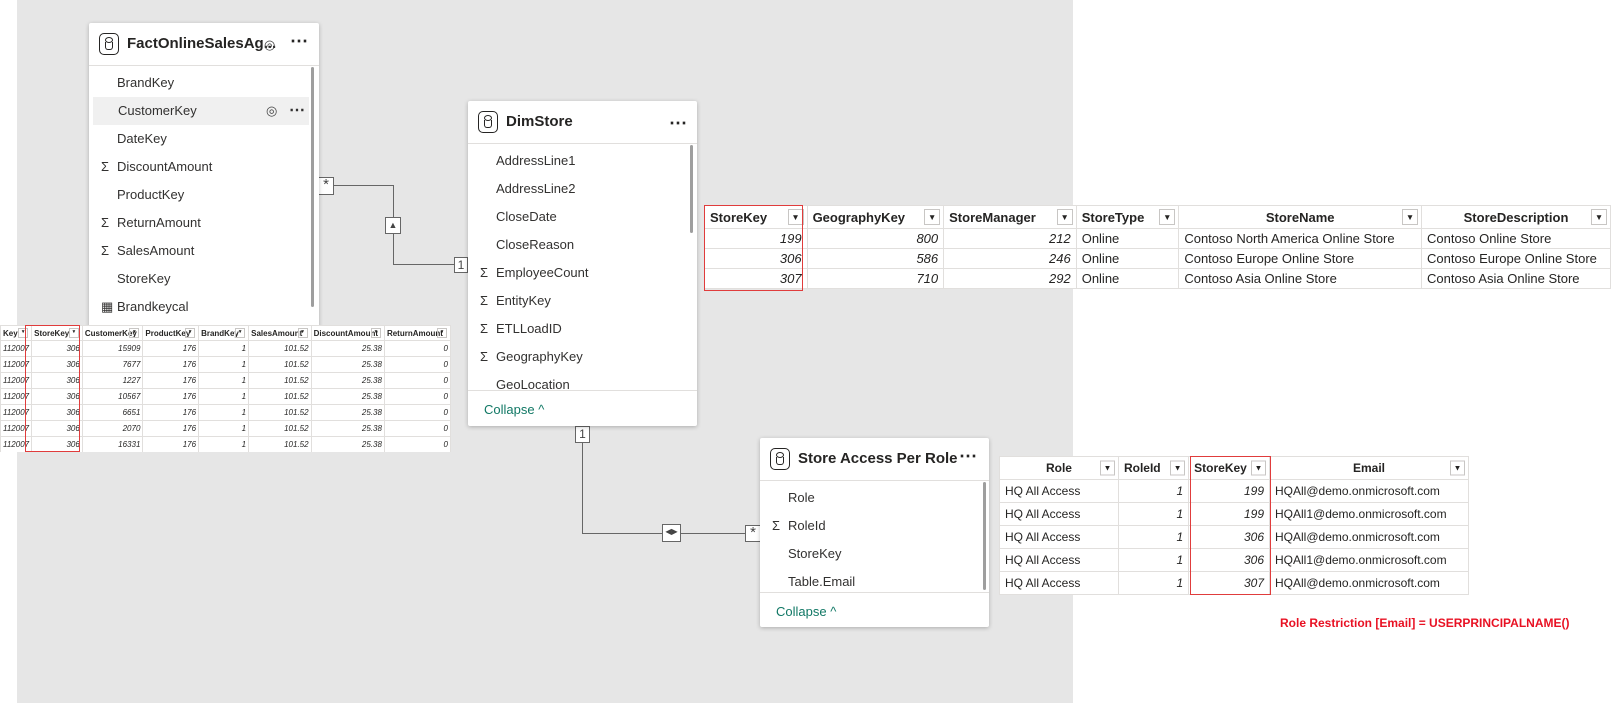 The width and height of the screenshot is (1611, 713). I want to click on field-productkey: ProductKey, so click(204, 195).